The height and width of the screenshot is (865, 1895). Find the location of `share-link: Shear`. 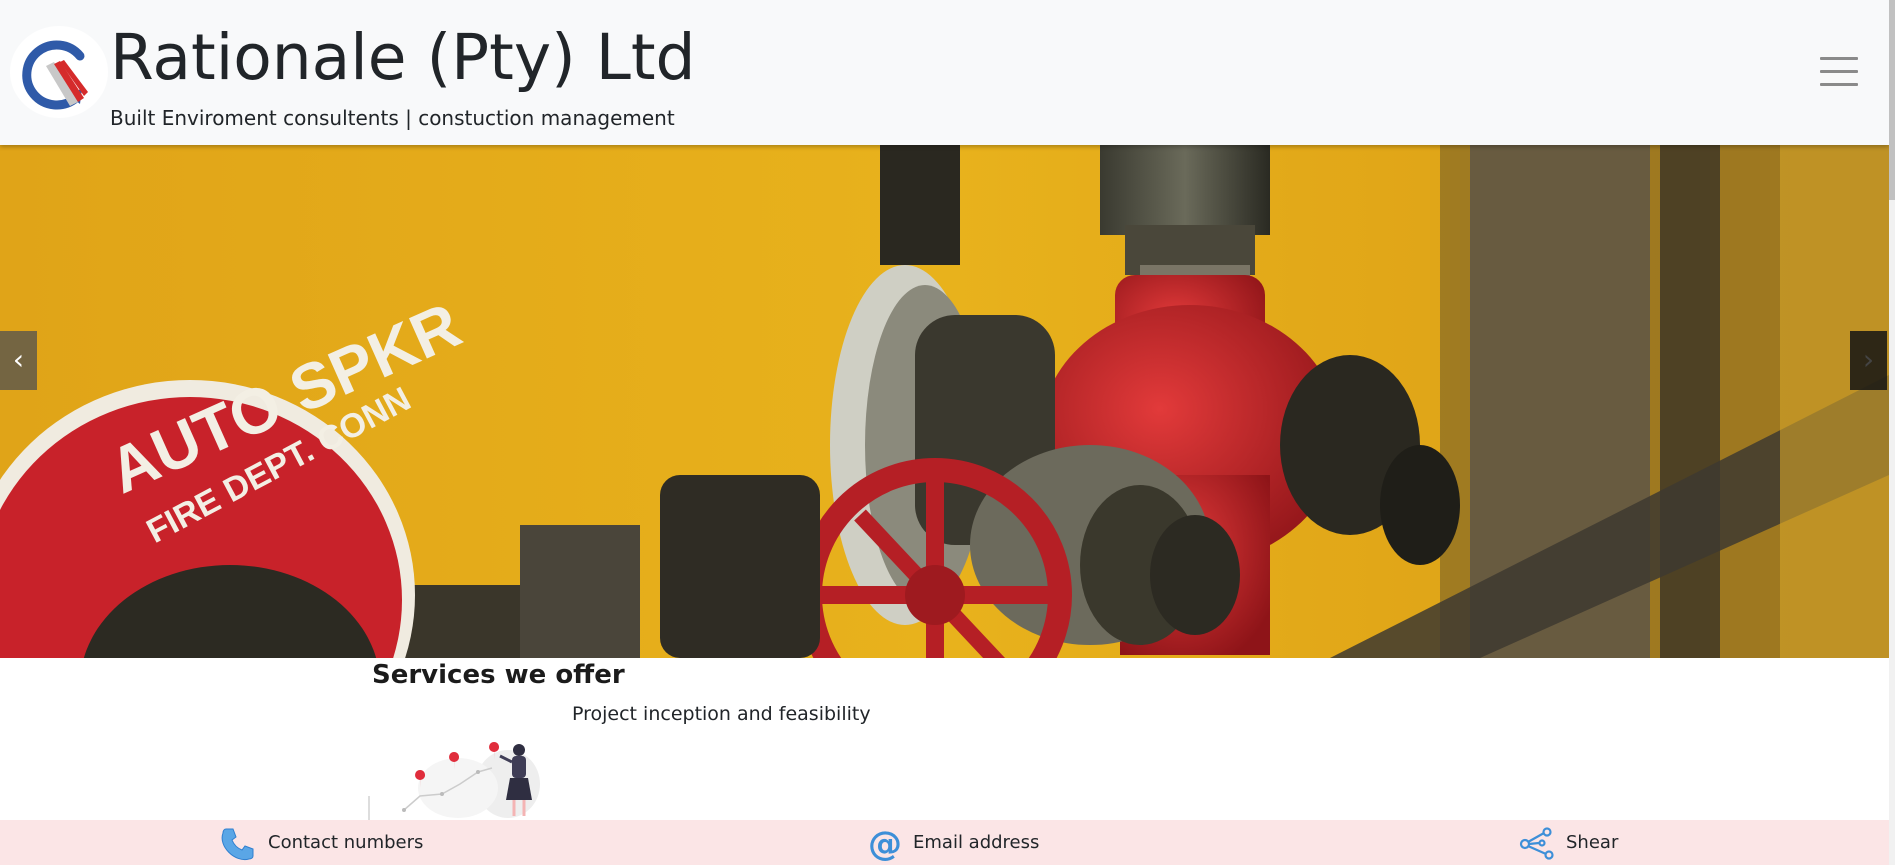

share-link: Shear is located at coordinates (1568, 842).